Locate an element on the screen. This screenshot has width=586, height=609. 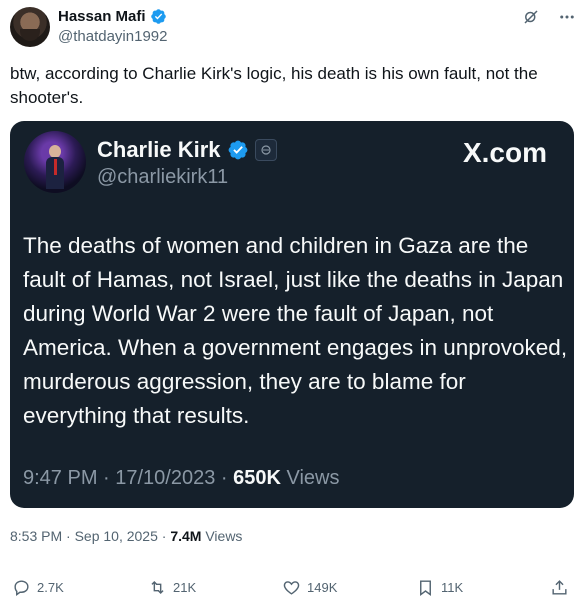
reply-button: 2.7K is located at coordinates (38, 587).